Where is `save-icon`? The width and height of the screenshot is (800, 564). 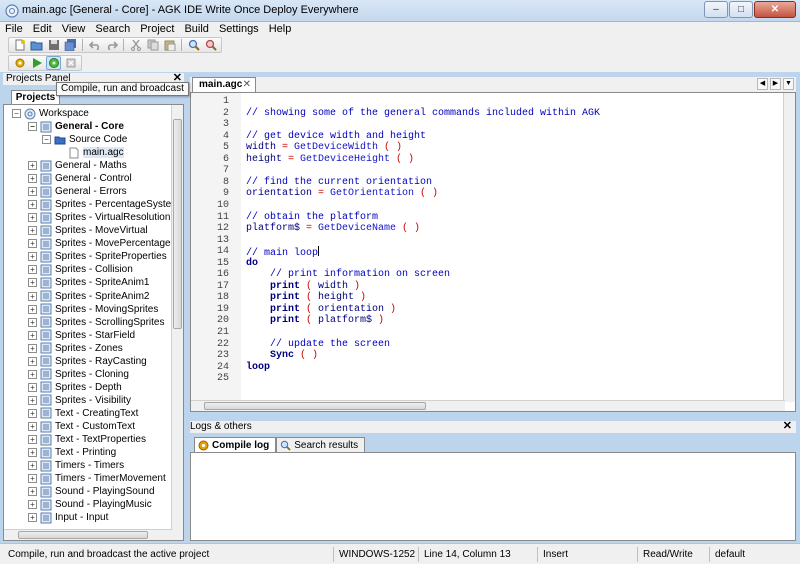 save-icon is located at coordinates (53, 45).